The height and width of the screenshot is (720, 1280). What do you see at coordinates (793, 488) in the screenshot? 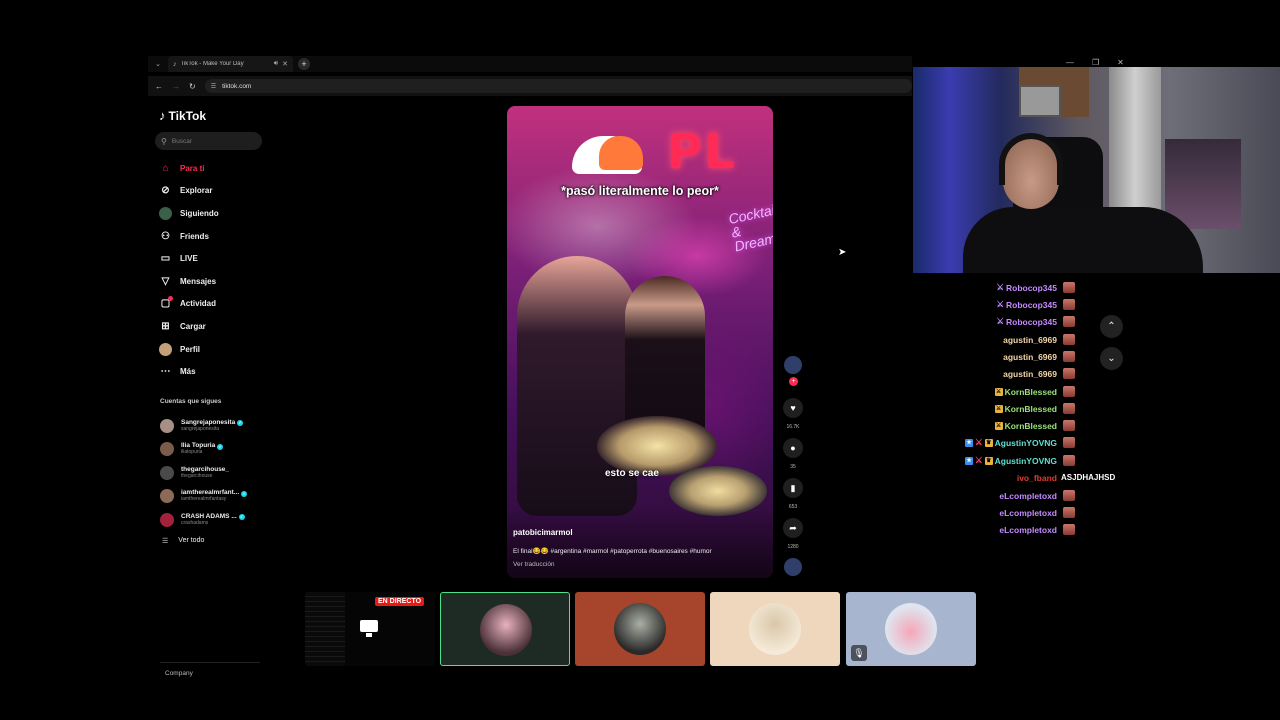
I see `bookmark-icon: ▮` at bounding box center [793, 488].